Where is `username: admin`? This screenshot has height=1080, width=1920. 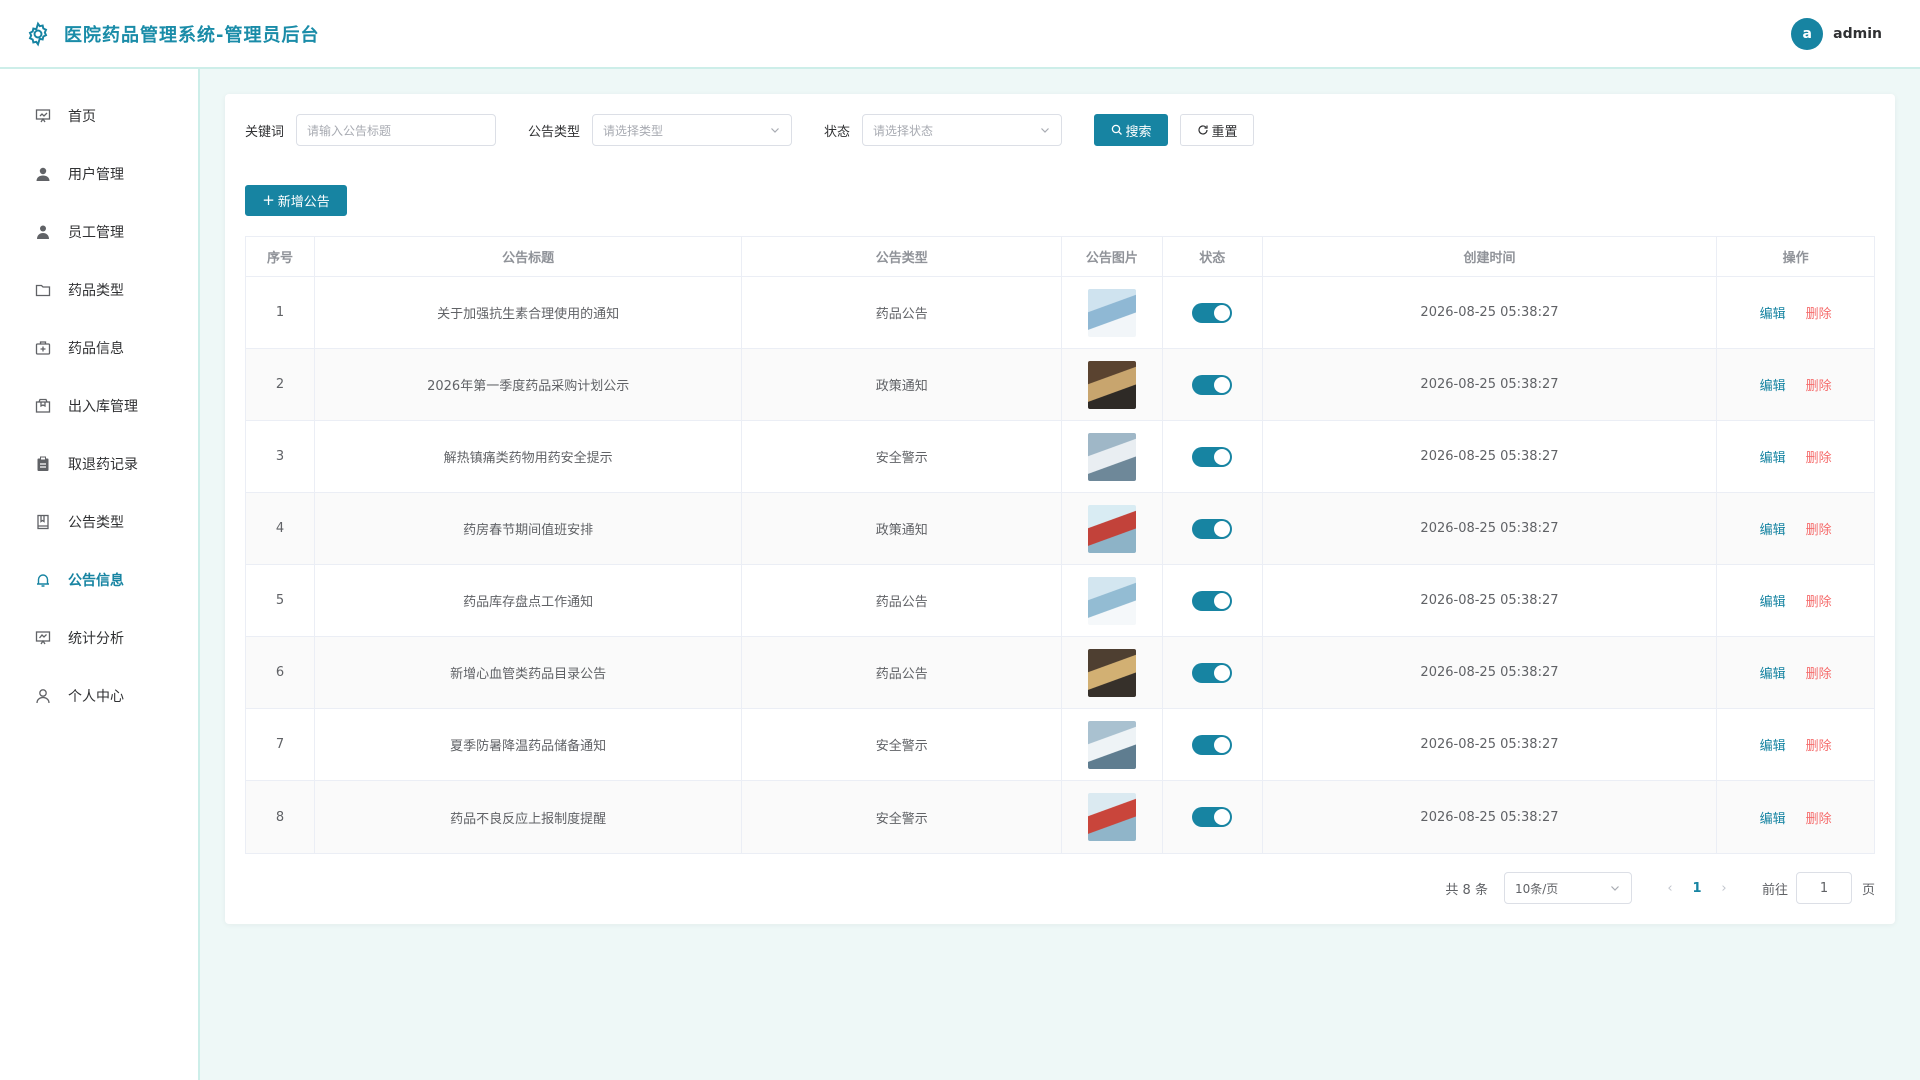 username: admin is located at coordinates (1857, 34).